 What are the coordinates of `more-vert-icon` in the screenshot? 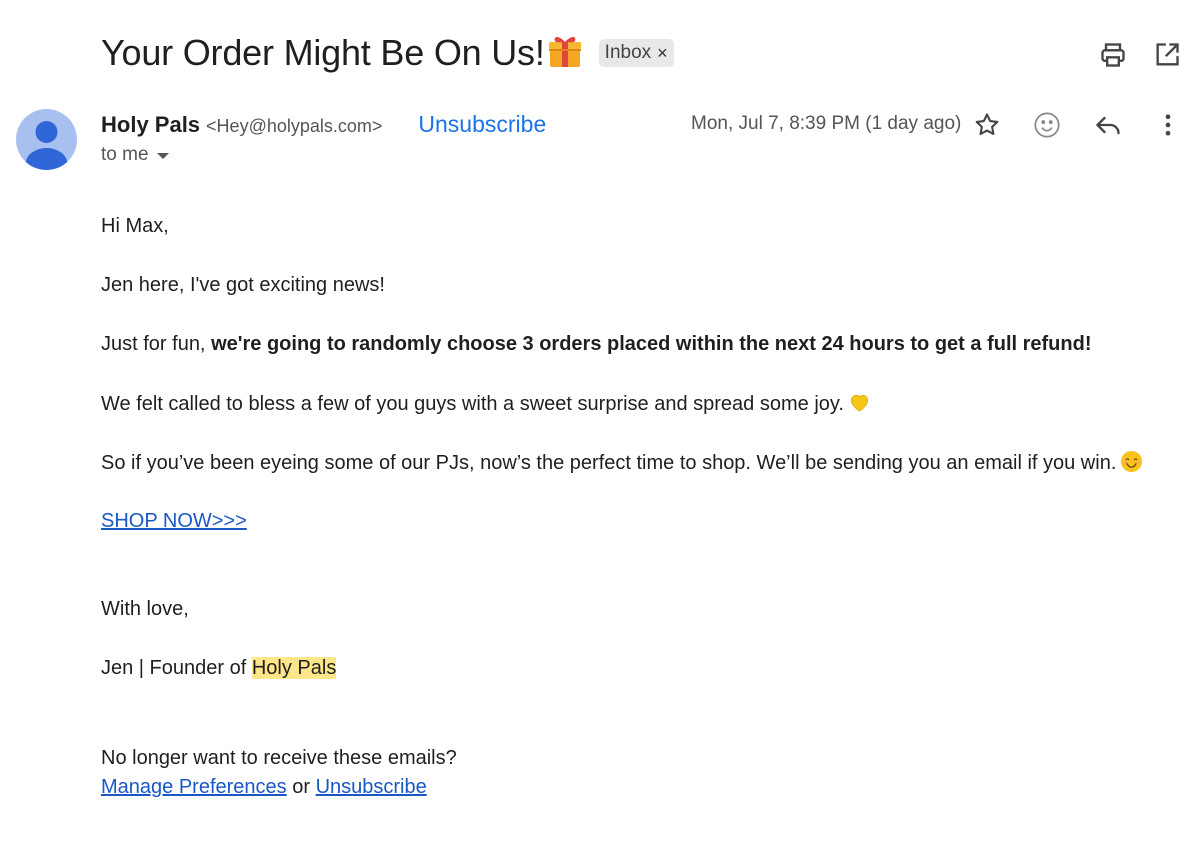 It's located at (1168, 125).